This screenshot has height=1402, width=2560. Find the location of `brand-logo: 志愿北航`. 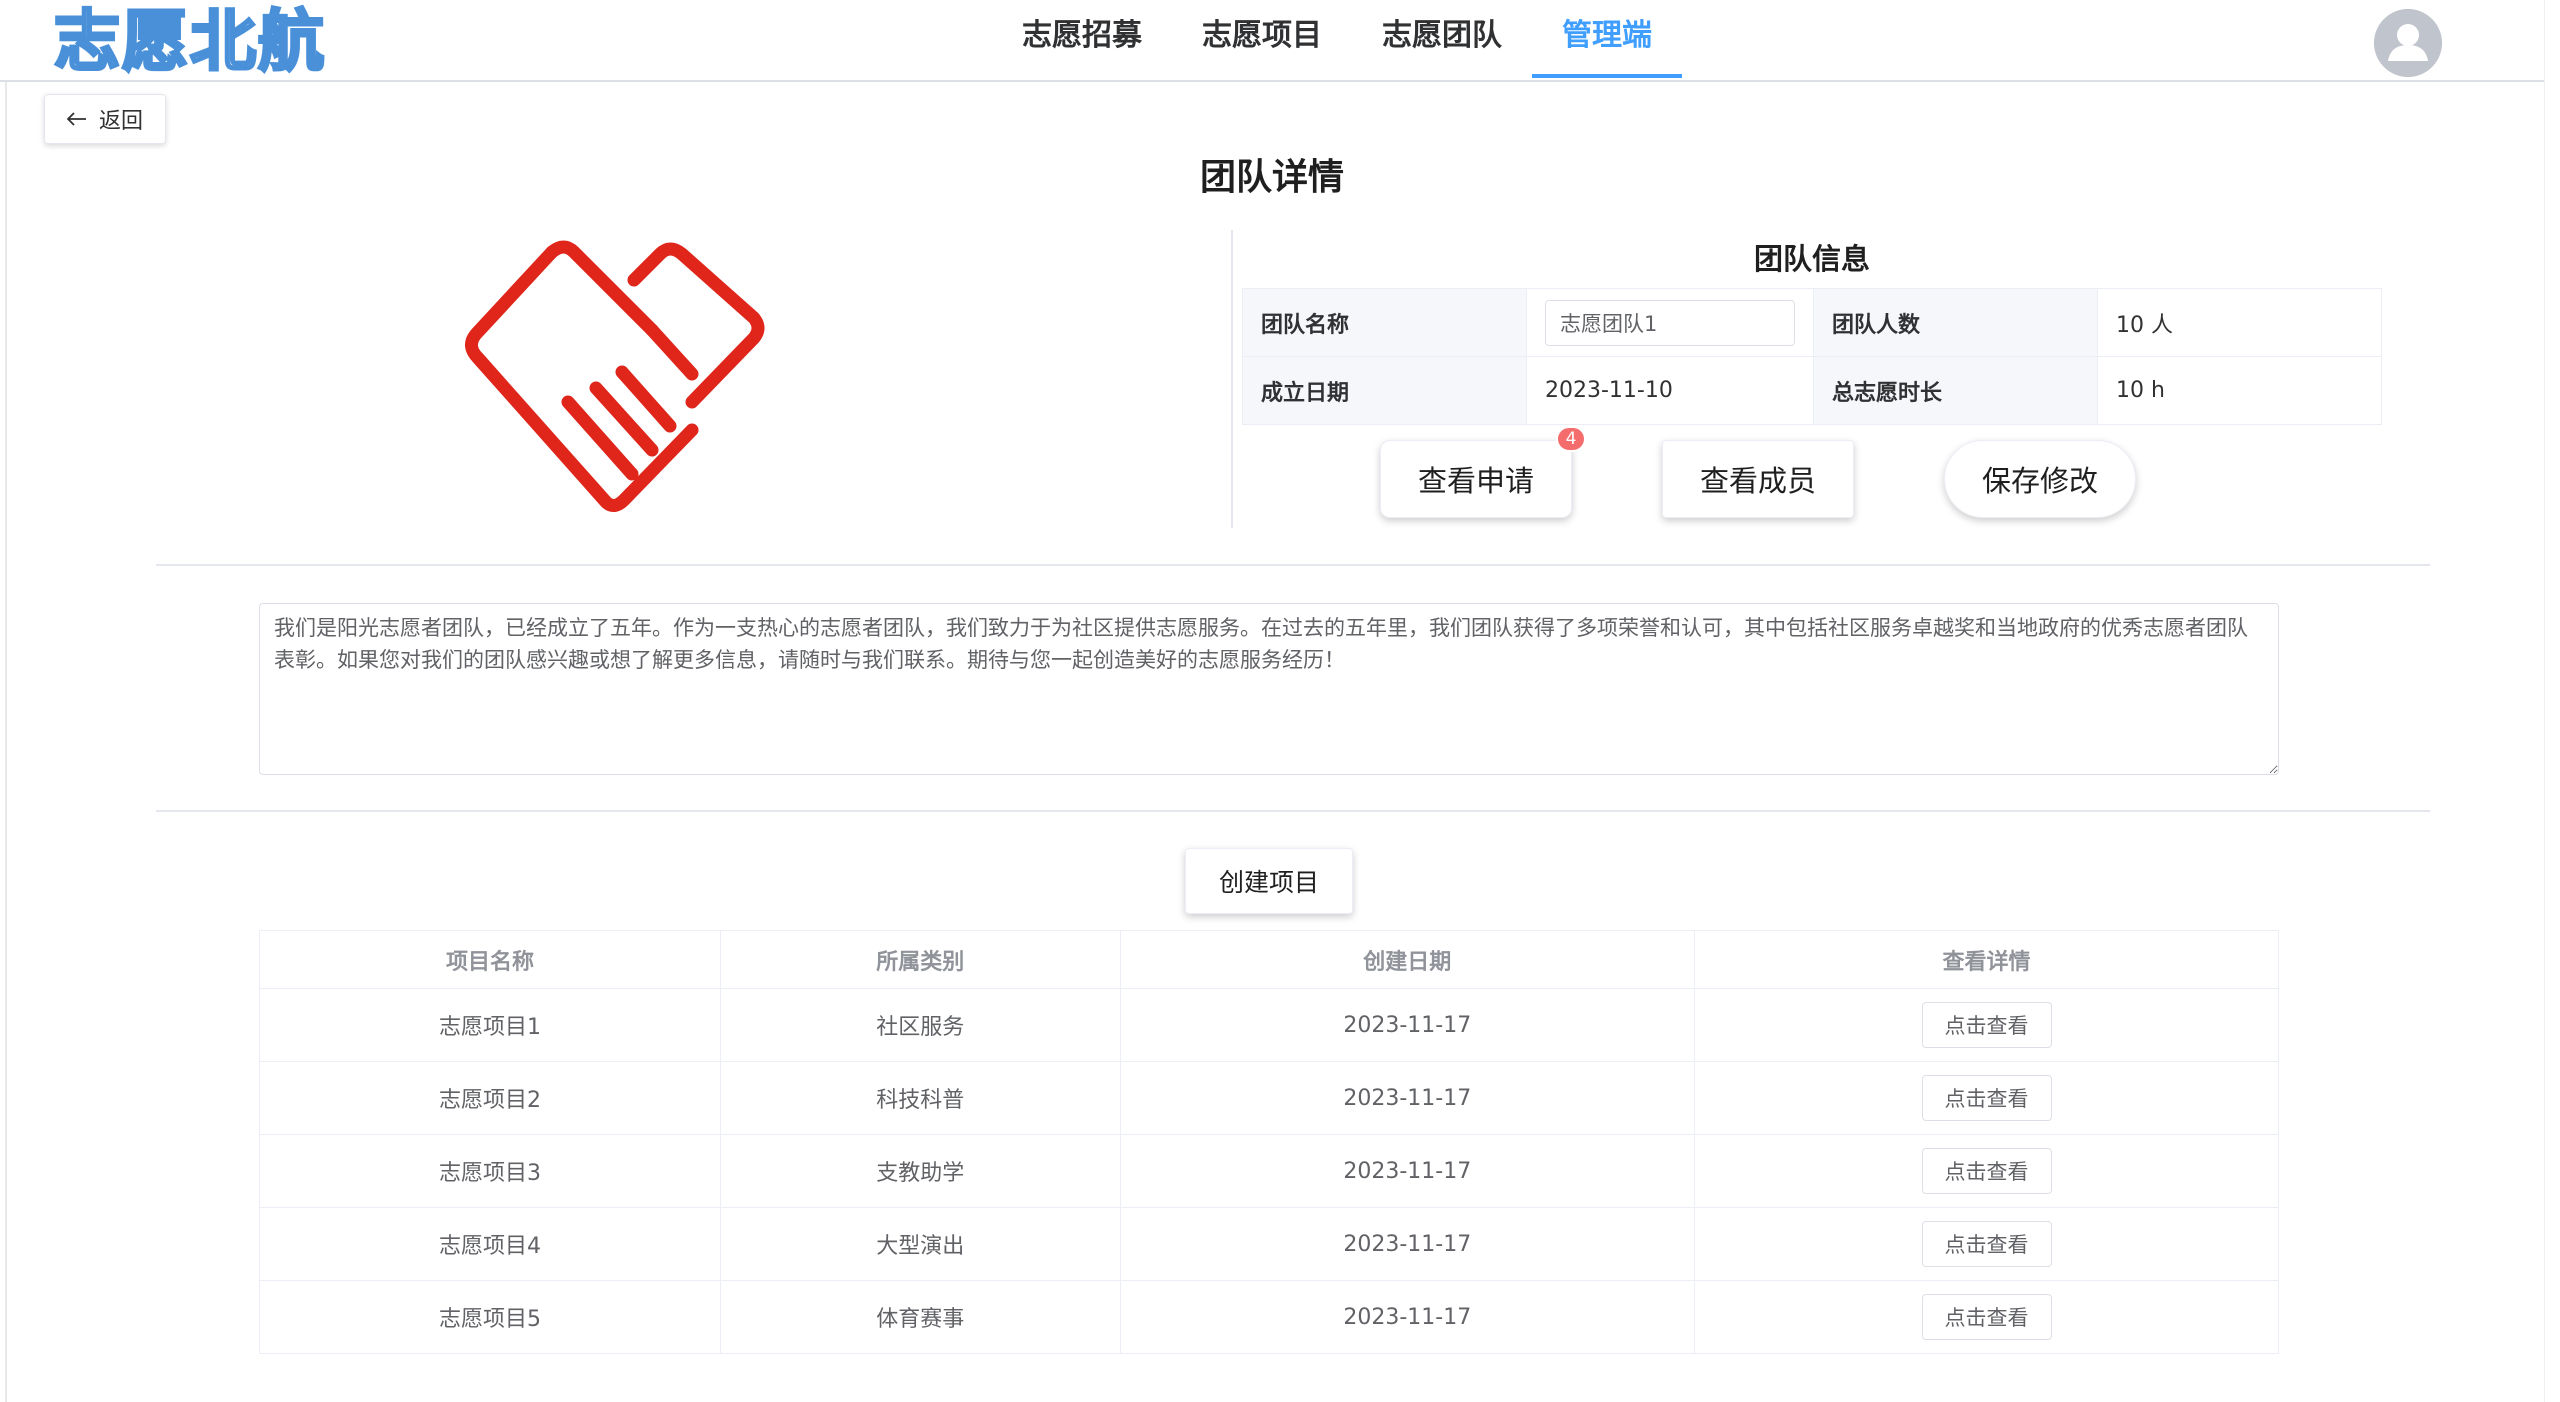

brand-logo: 志愿北航 is located at coordinates (189, 42).